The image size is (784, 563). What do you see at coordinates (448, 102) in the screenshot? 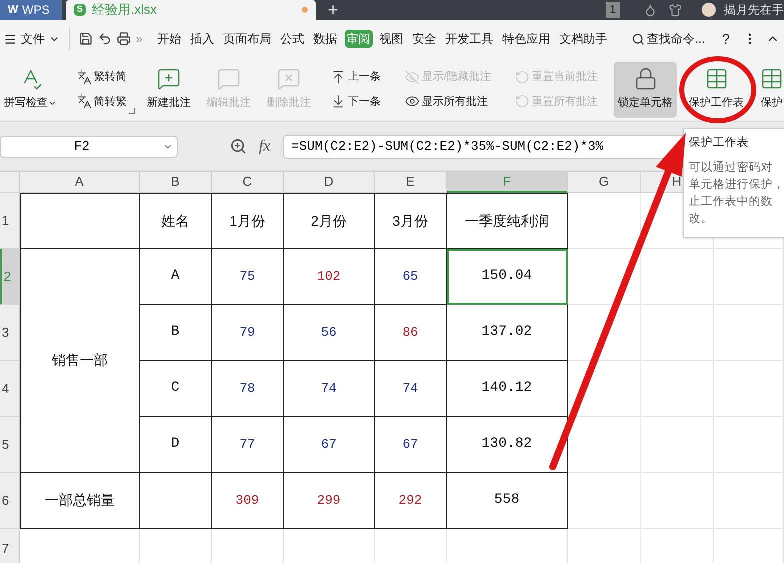
I see `ribbon-small-button: 显示所有批注` at bounding box center [448, 102].